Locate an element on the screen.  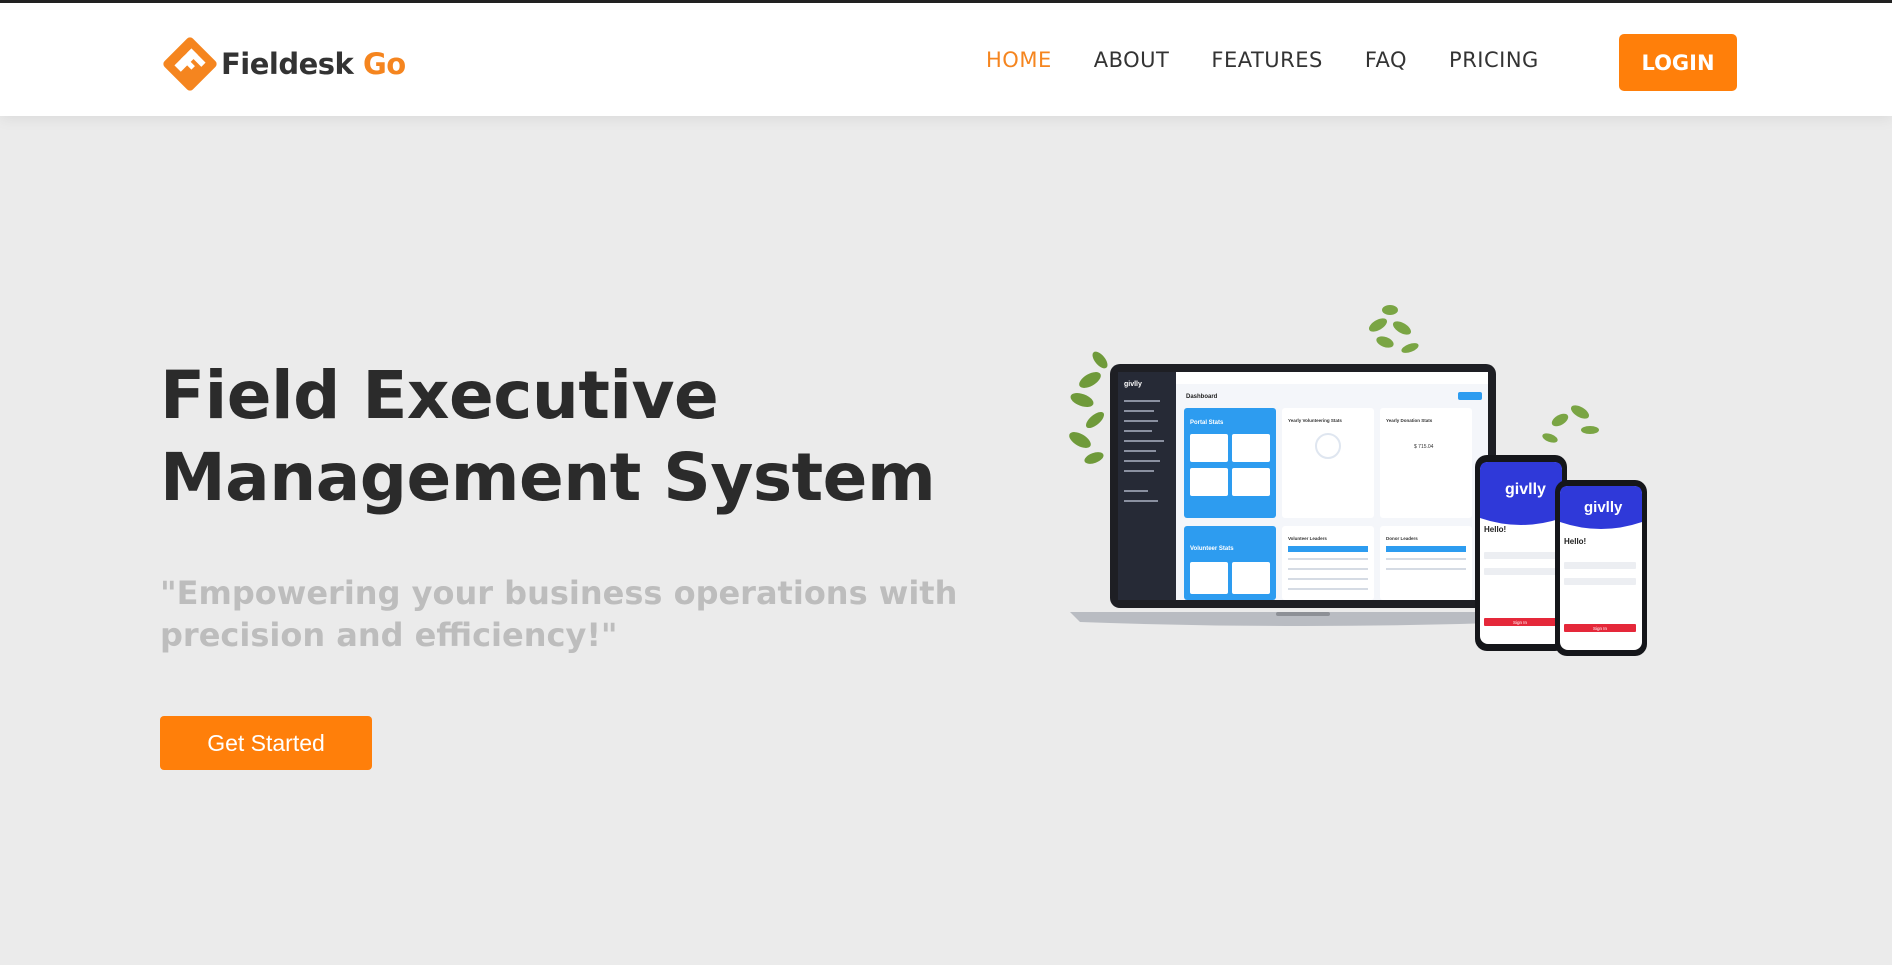
logo-icon is located at coordinates (190, 64).